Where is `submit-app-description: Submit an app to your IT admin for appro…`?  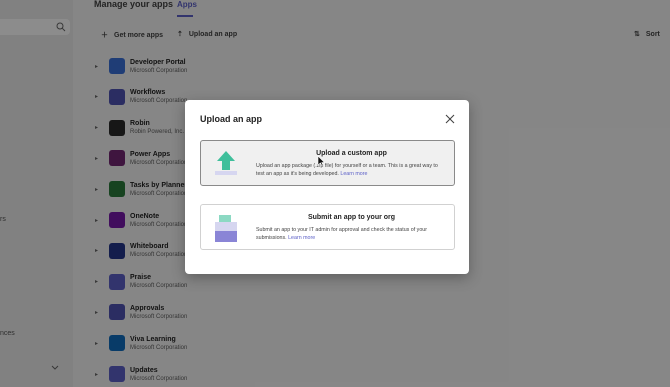 submit-app-description: Submit an app to your IT admin for appro… is located at coordinates (351, 234).